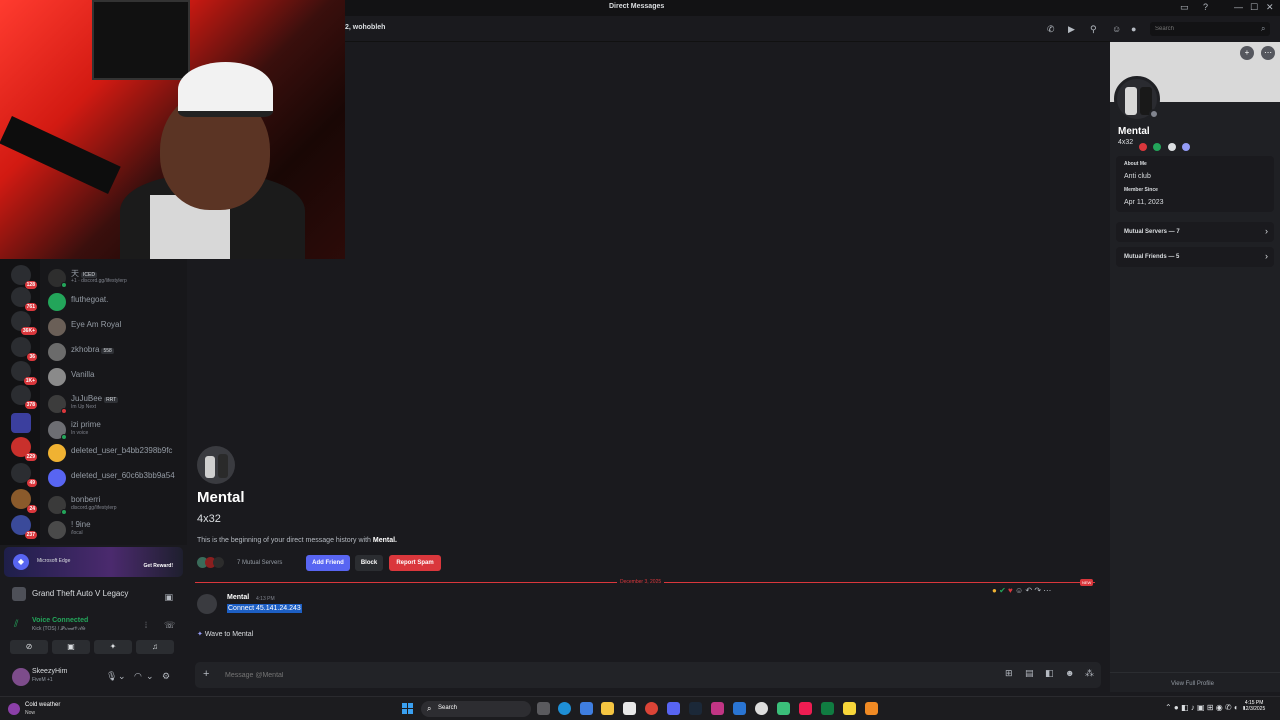 This screenshot has width=1280, height=720. What do you see at coordinates (1238, 7) in the screenshot?
I see `minimize-button: —` at bounding box center [1238, 7].